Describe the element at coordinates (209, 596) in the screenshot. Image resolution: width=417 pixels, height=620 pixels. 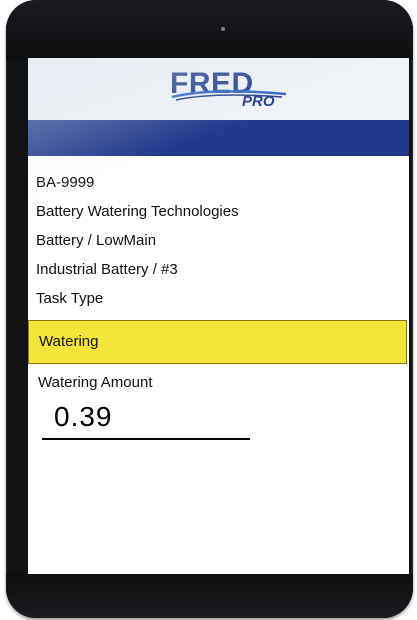
I see `tablet-bottom-bezel` at that location.